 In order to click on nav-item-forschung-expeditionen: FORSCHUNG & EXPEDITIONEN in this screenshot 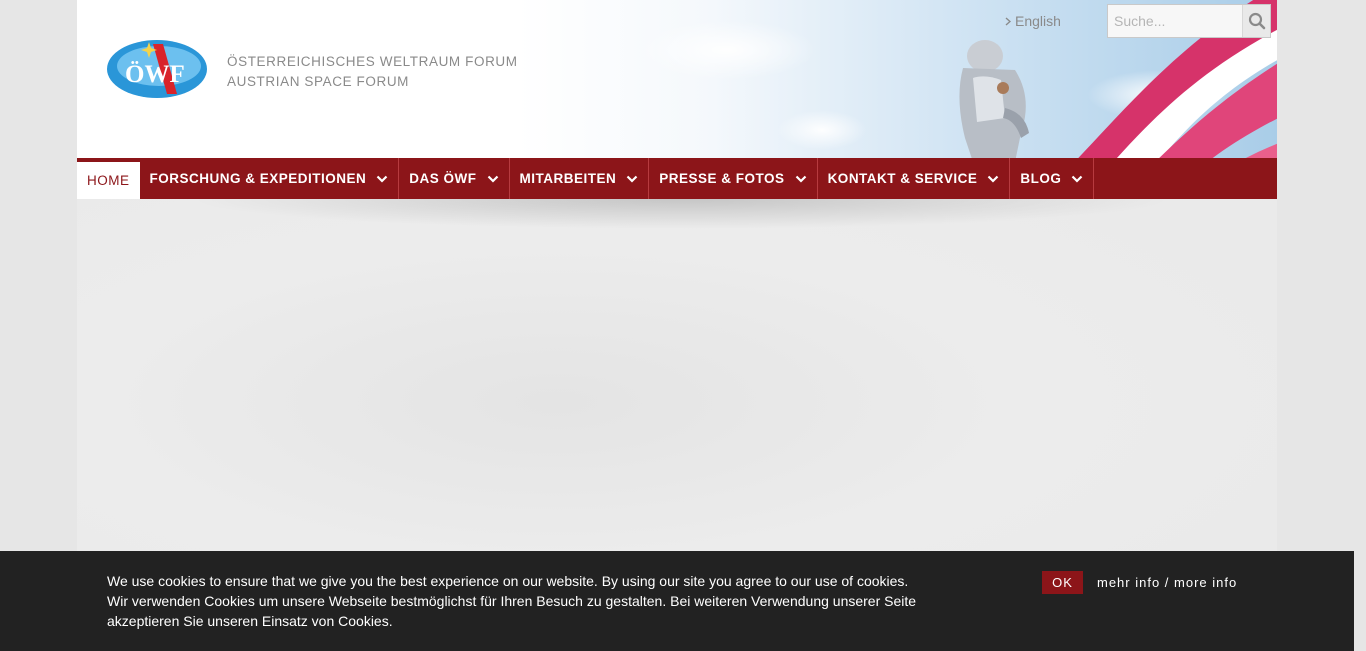, I will do `click(270, 178)`.